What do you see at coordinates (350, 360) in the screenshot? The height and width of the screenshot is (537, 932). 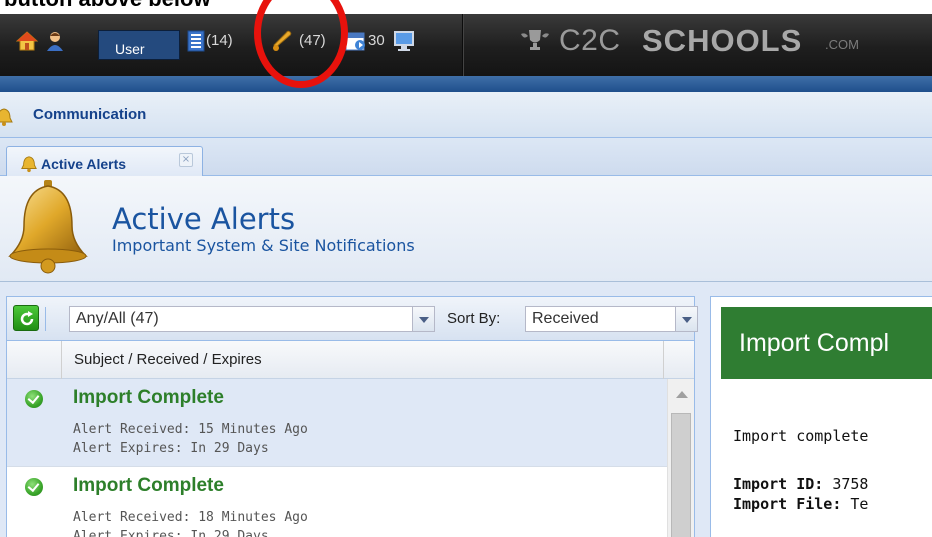 I see `column-header-row: Subject / Received / Expires` at bounding box center [350, 360].